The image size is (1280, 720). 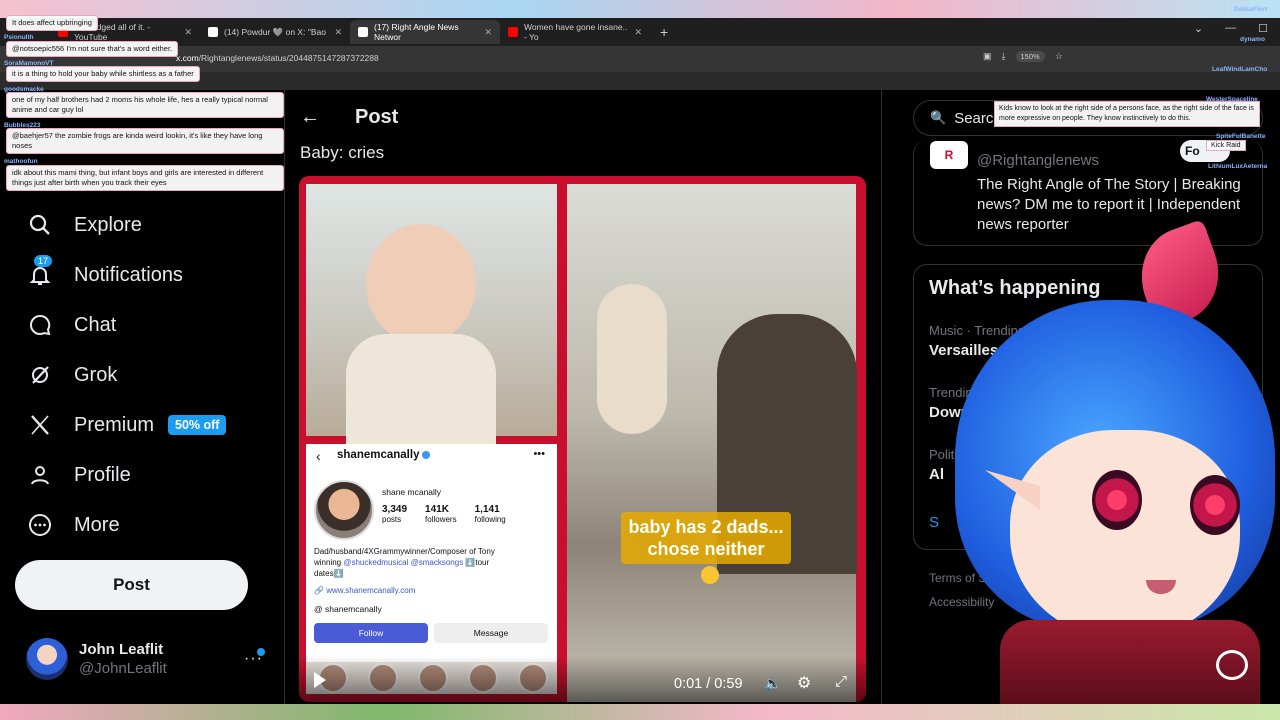 What do you see at coordinates (40, 375) in the screenshot?
I see `grok-icon` at bounding box center [40, 375].